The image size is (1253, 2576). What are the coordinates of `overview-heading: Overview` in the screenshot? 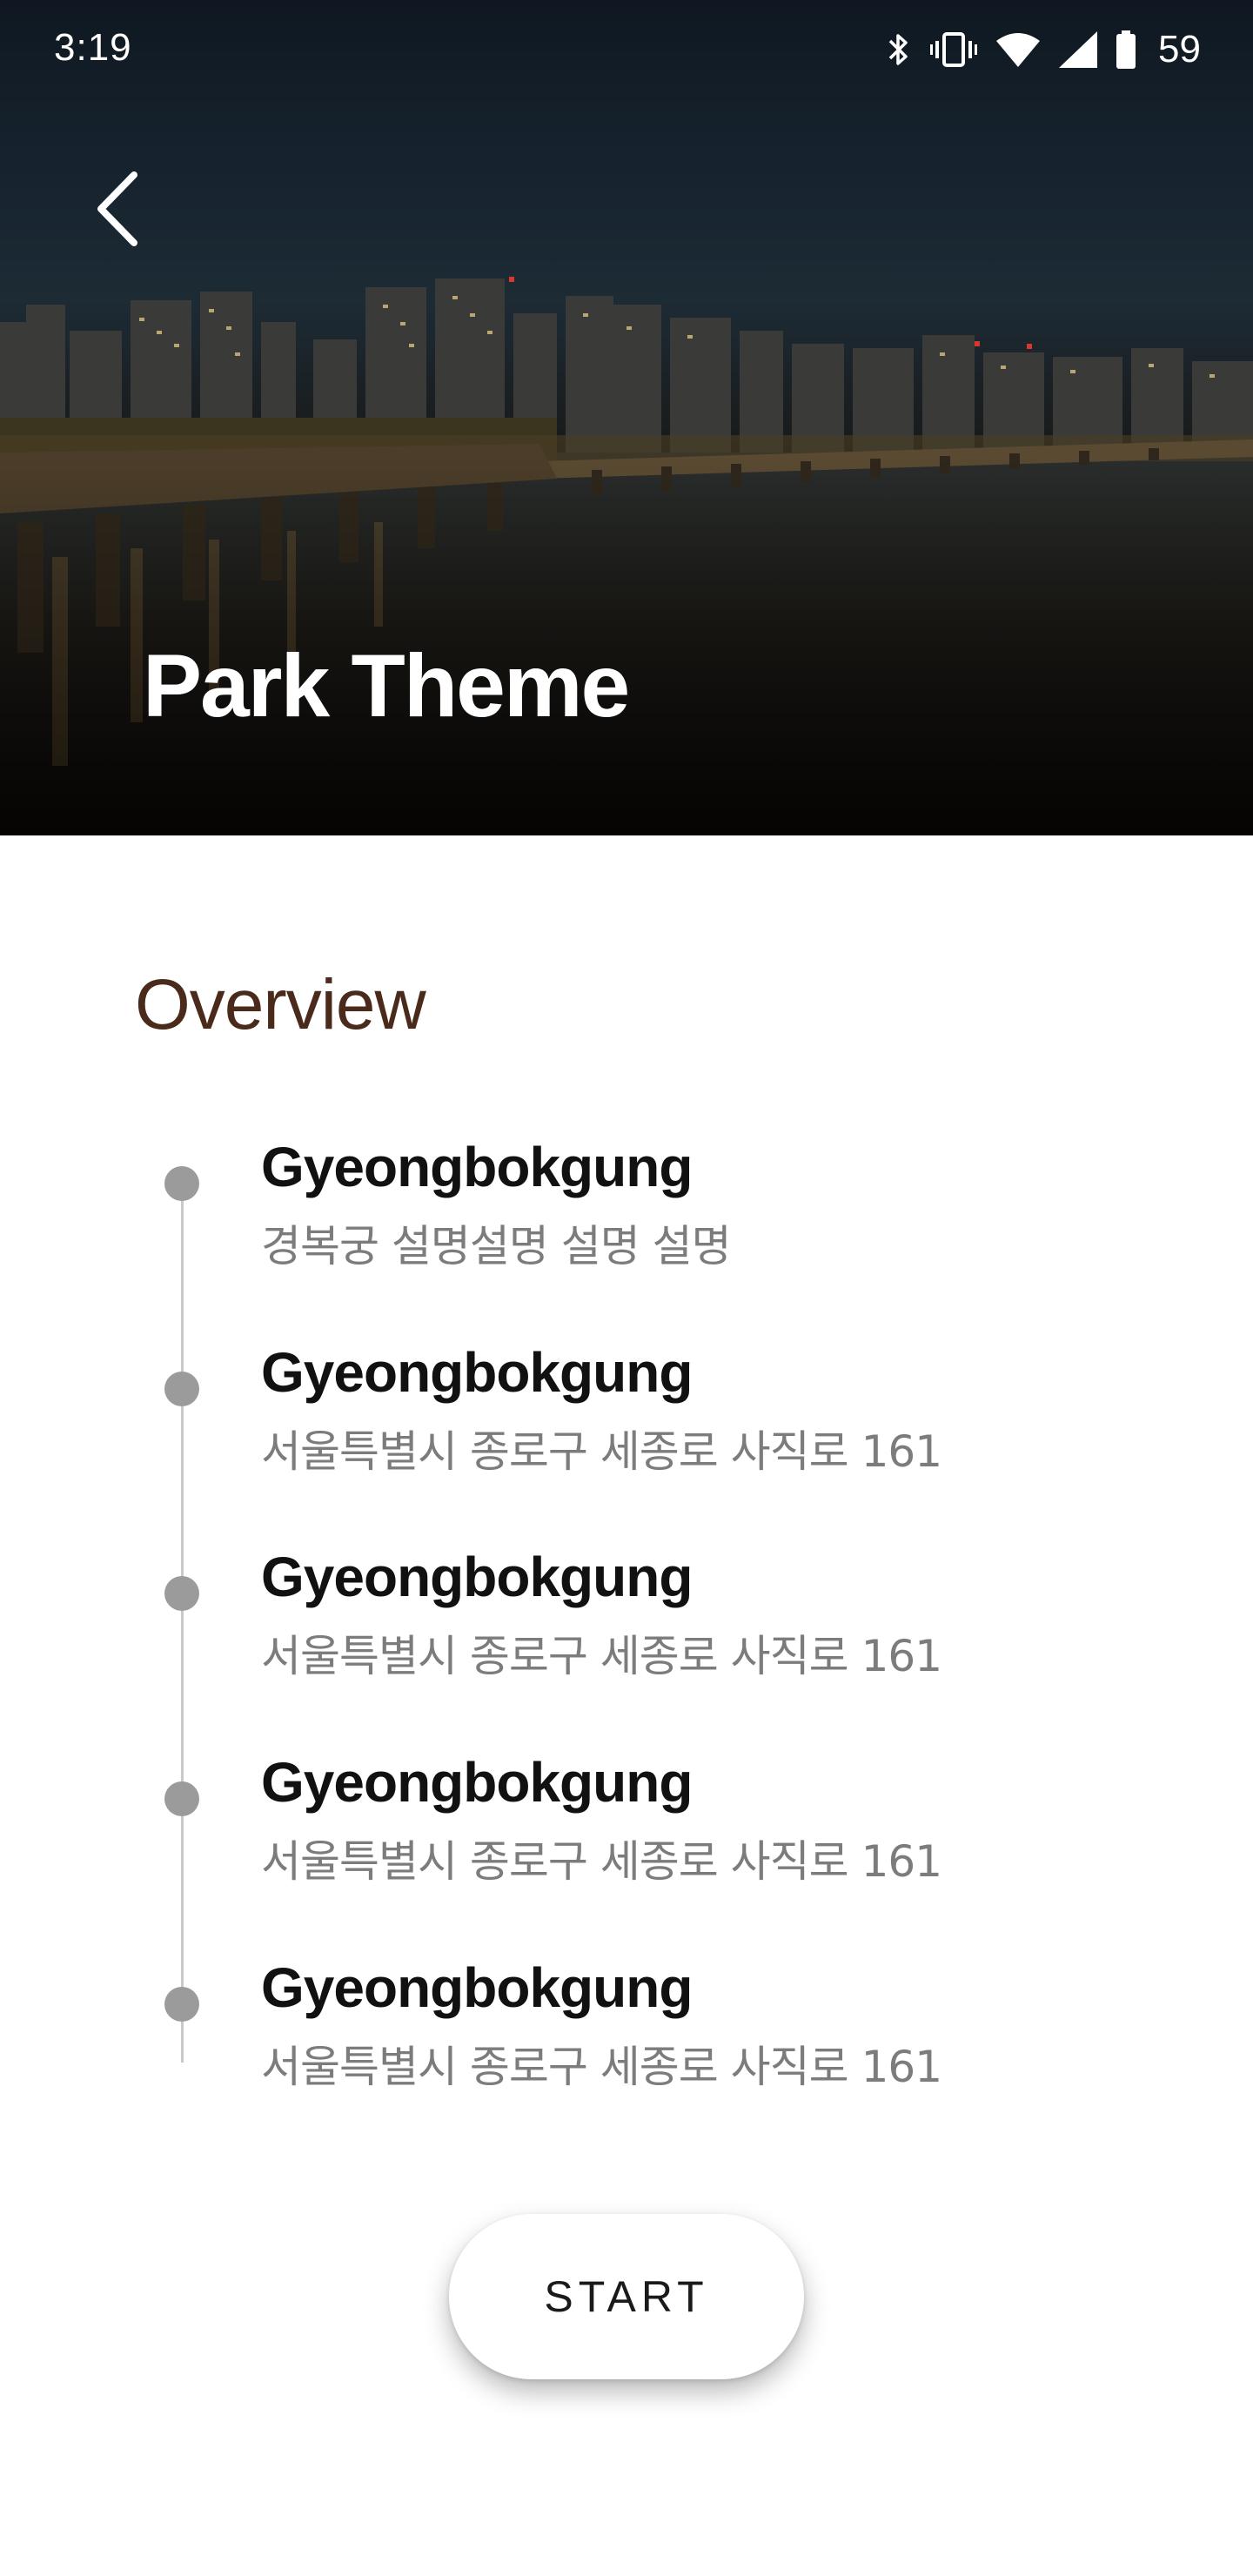 It's located at (280, 1005).